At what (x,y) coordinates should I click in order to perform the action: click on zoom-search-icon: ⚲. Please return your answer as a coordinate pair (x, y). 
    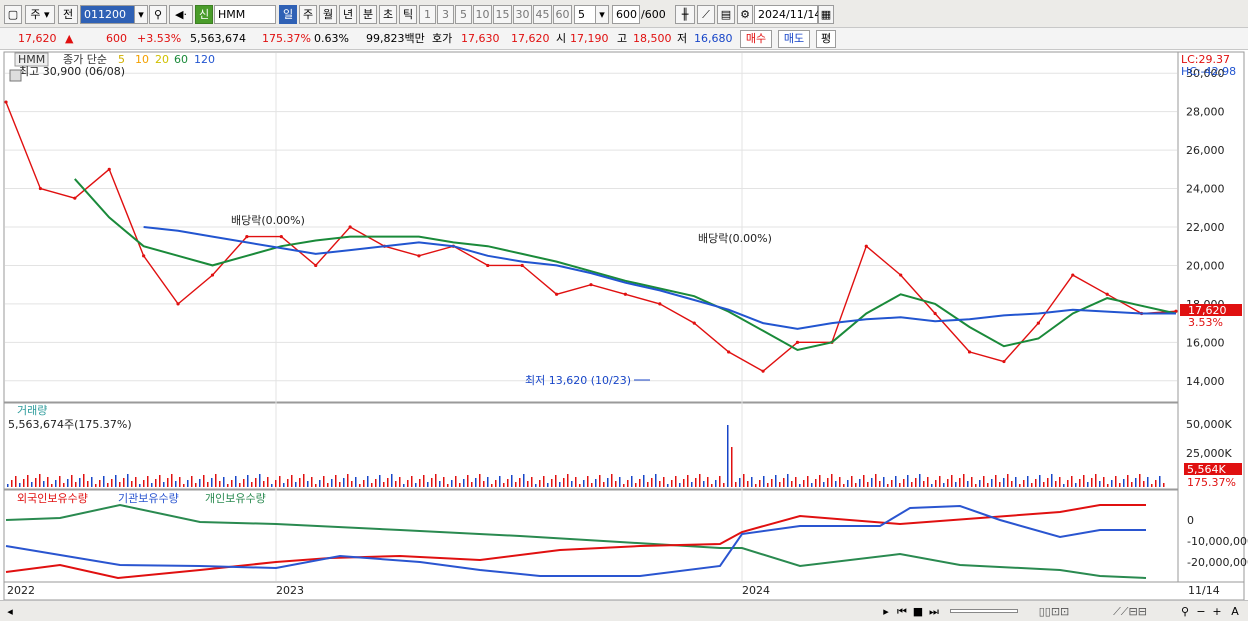
    Looking at the image, I should click on (1185, 611).